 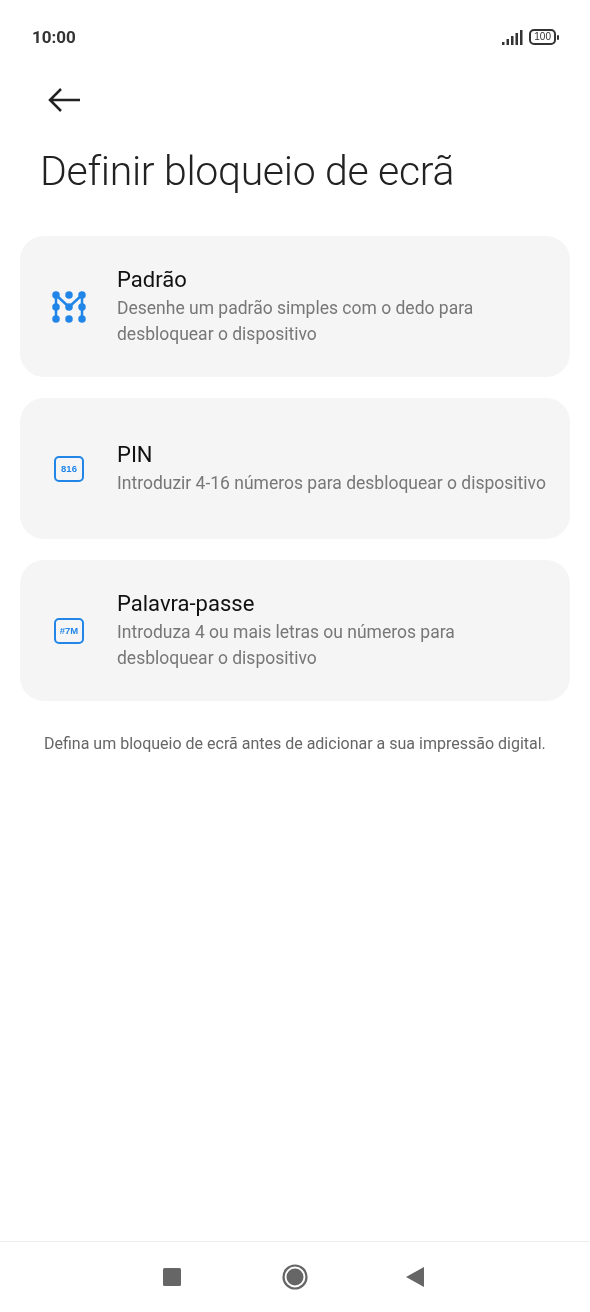 What do you see at coordinates (295, 1278) in the screenshot?
I see `home-button` at bounding box center [295, 1278].